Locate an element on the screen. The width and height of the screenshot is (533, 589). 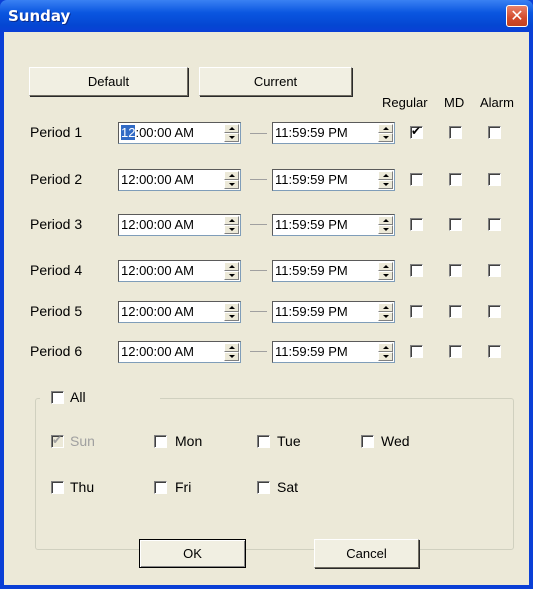
period-4-md-checkbox is located at coordinates (455, 270).